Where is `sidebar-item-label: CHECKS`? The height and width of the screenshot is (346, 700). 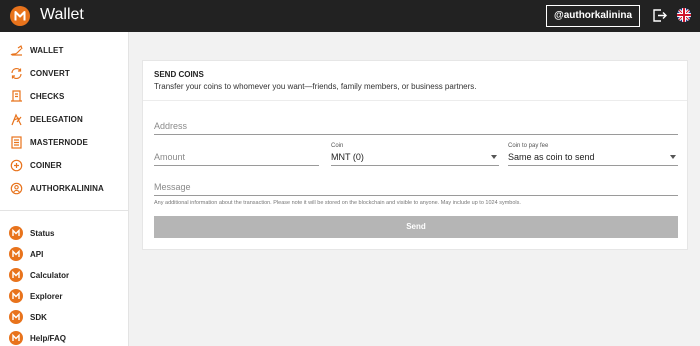
sidebar-item-label: CHECKS is located at coordinates (47, 96).